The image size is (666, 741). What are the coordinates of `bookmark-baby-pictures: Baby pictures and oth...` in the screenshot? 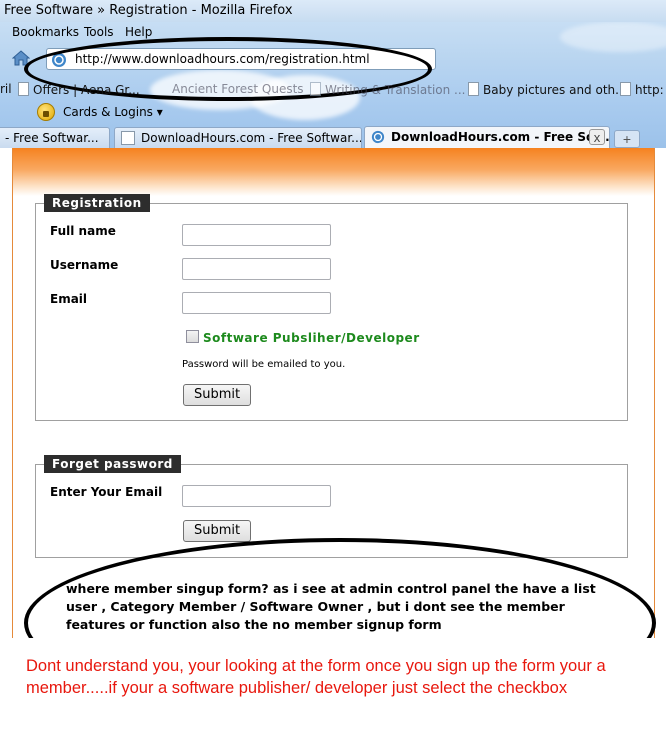 It's located at (547, 89).